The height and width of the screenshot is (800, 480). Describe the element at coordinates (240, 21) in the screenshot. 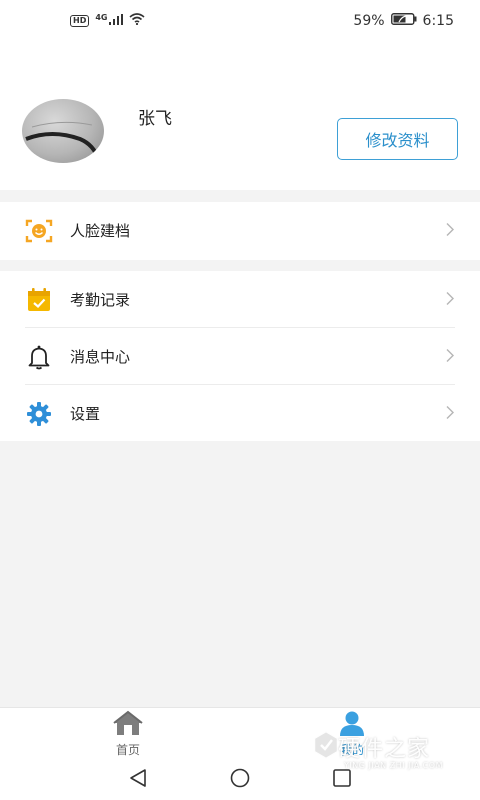

I see `status-bar: HD 4G 59% 6:15` at that location.